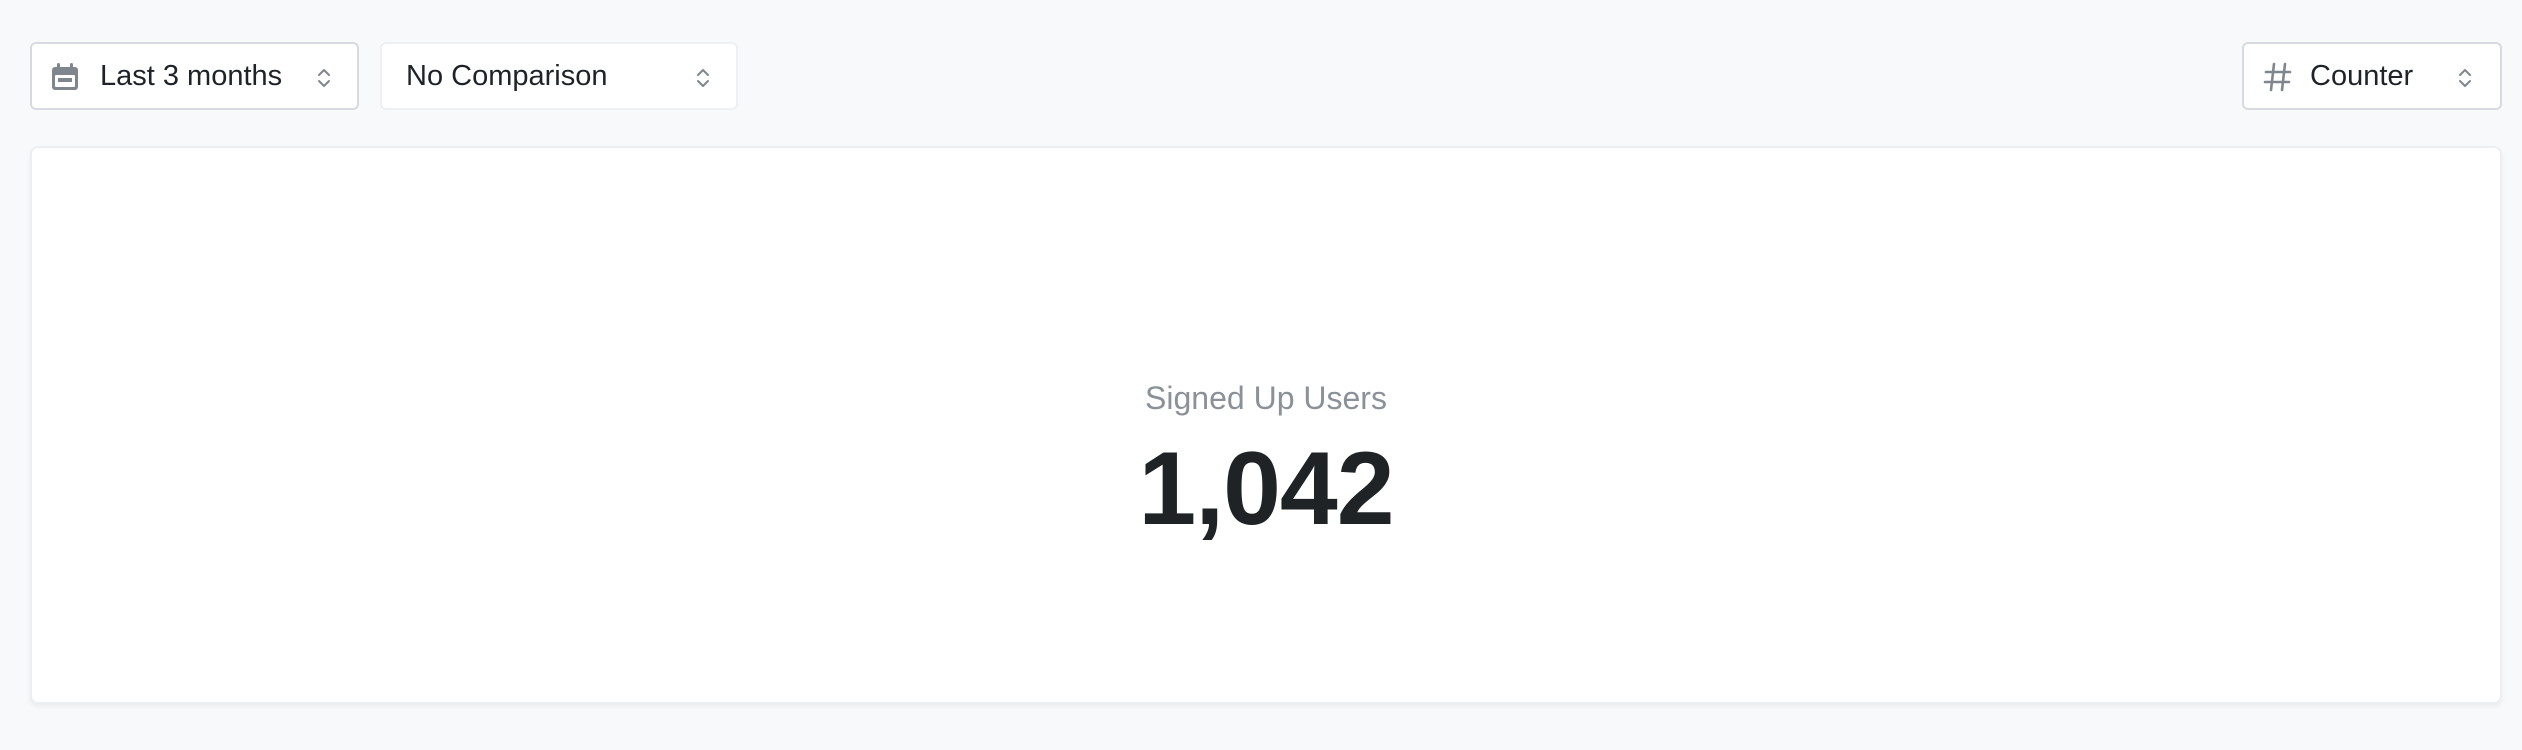 The width and height of the screenshot is (2522, 750). What do you see at coordinates (65, 77) in the screenshot?
I see `calendar-icon` at bounding box center [65, 77].